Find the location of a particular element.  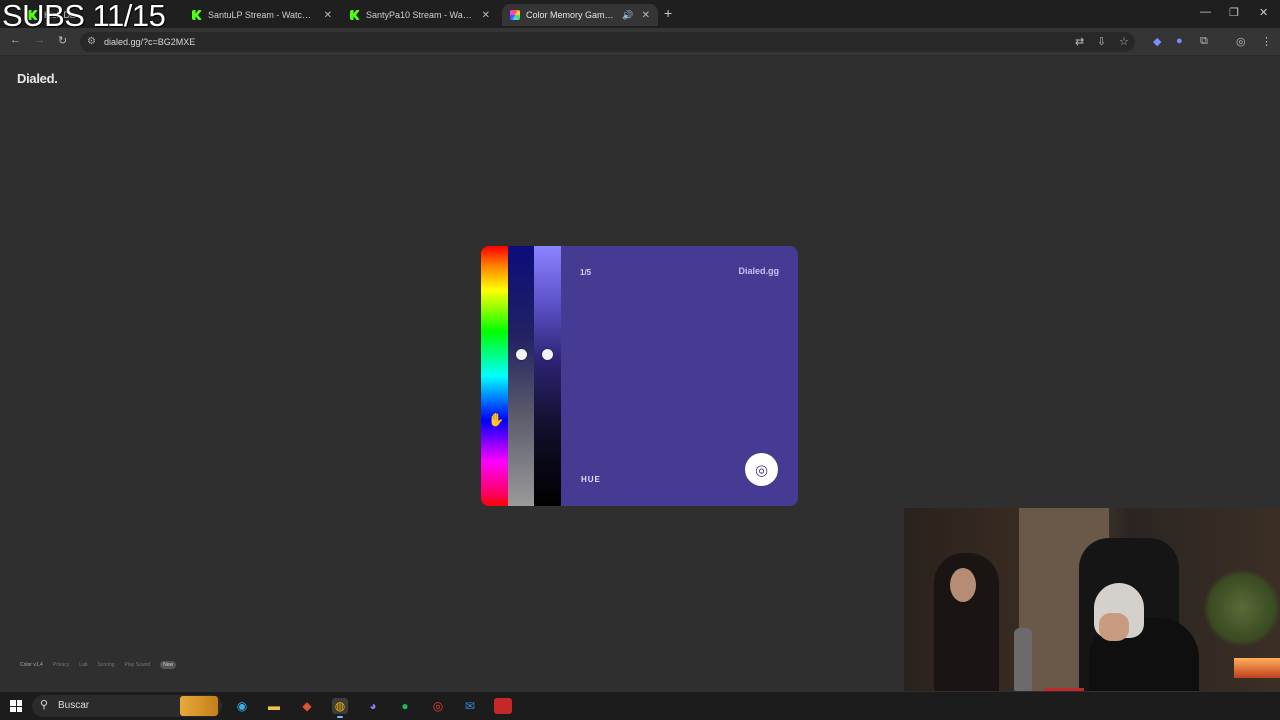

install-app-icon: ⇩ is located at coordinates (1101, 41).